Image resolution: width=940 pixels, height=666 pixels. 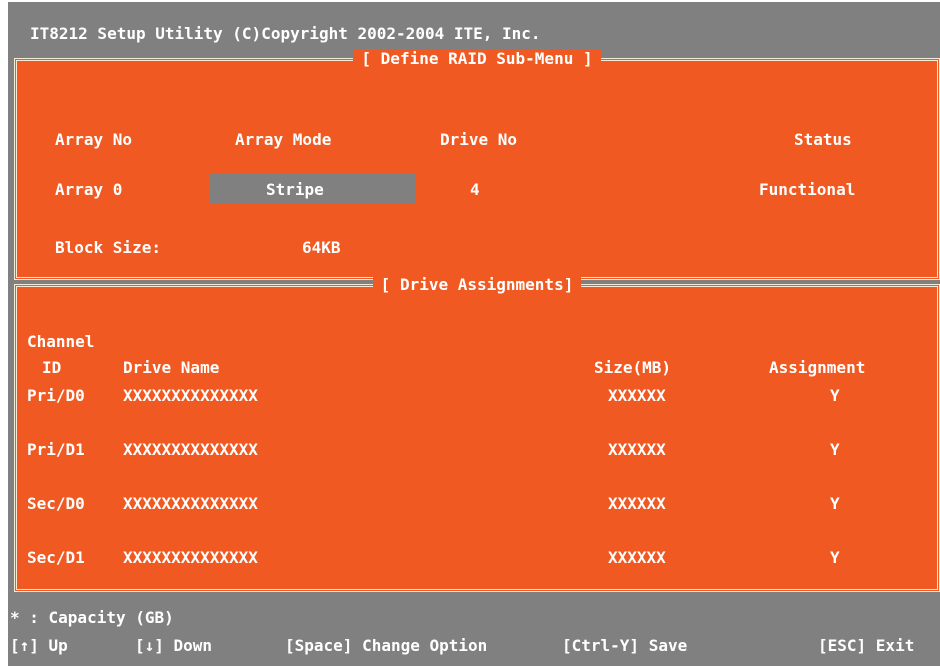 What do you see at coordinates (295, 189) in the screenshot?
I see `array-mode-value: Stripe` at bounding box center [295, 189].